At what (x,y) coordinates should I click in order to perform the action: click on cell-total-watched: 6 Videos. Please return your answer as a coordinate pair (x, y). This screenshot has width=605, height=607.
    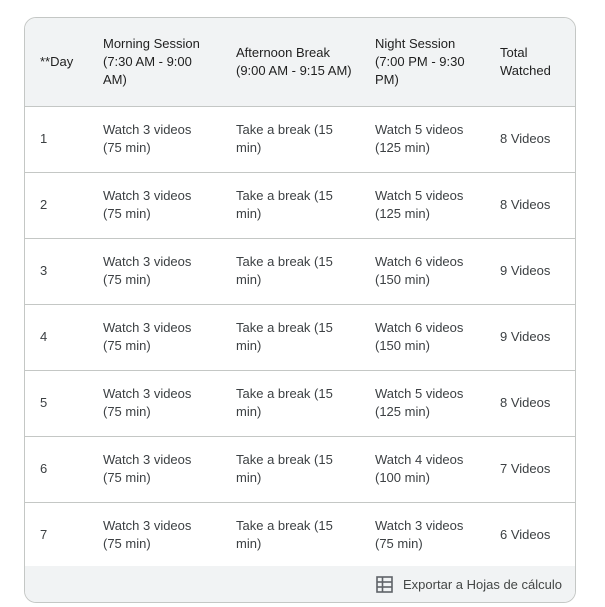
    Looking at the image, I should click on (525, 535).